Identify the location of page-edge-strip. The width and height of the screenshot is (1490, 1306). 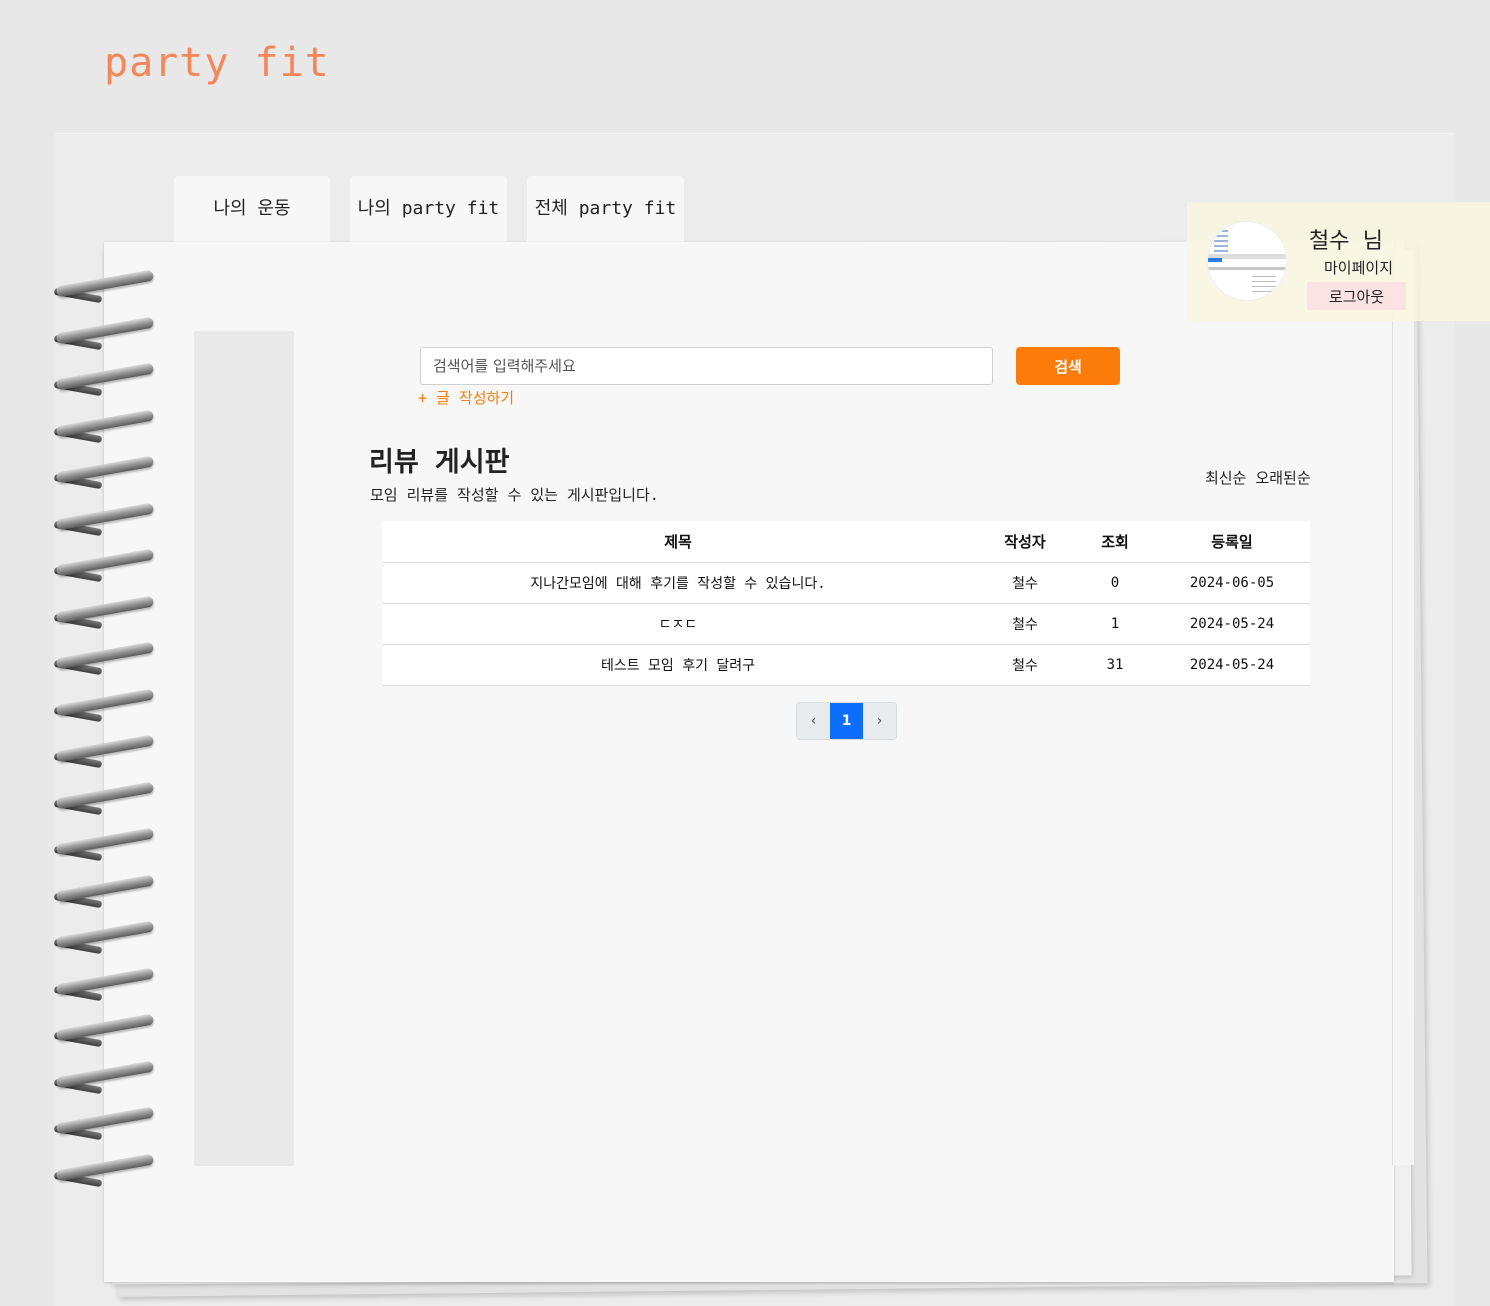
(1403, 707).